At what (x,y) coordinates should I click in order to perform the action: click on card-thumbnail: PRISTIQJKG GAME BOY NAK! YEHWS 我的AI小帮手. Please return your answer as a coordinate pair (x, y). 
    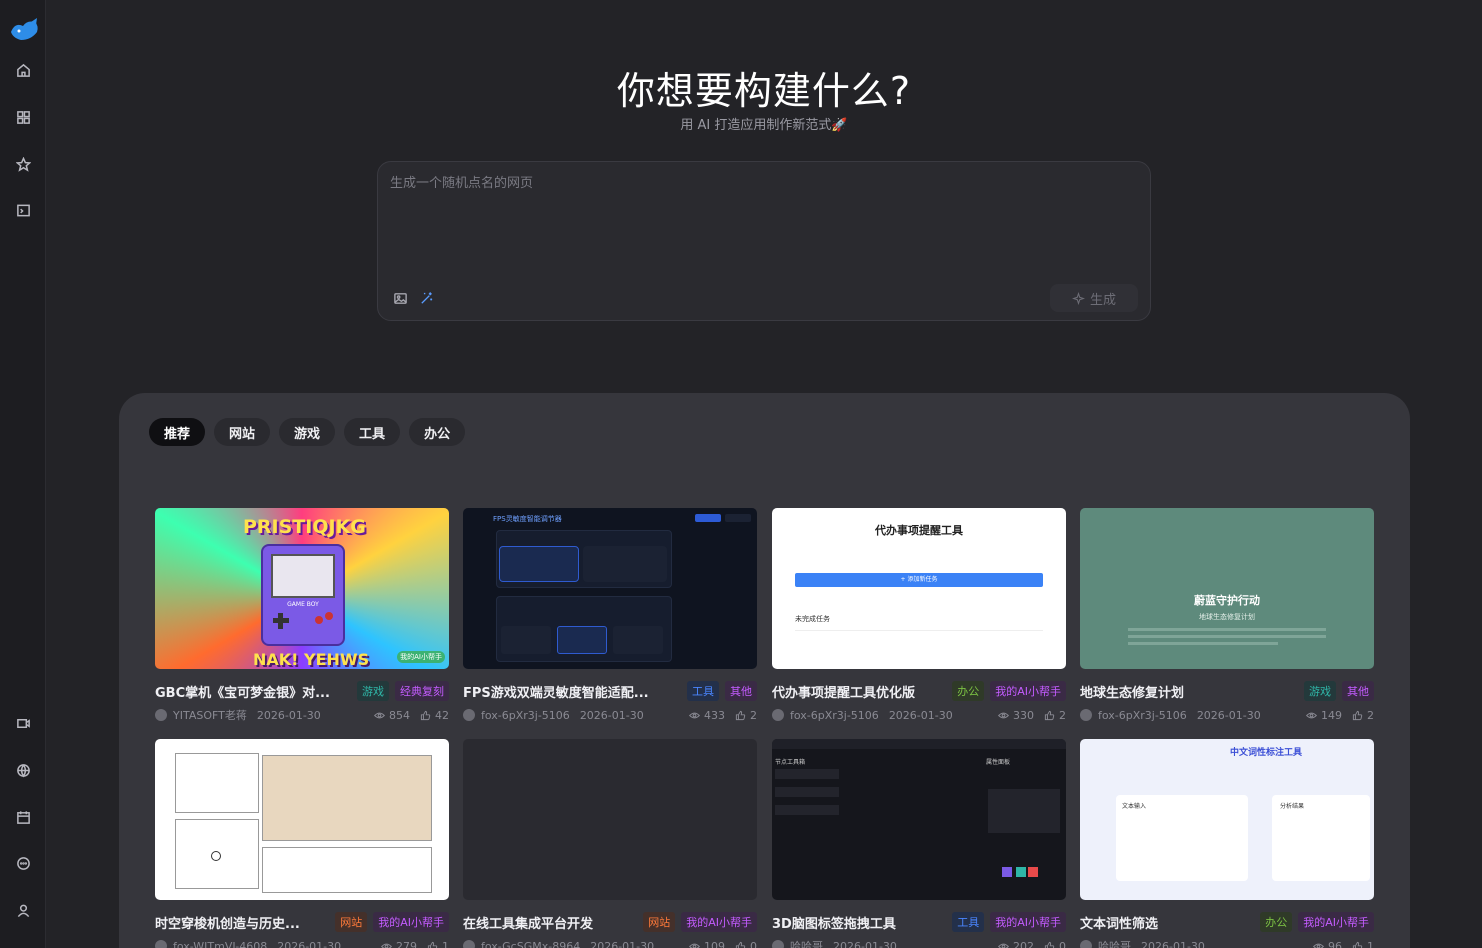
    Looking at the image, I should click on (302, 588).